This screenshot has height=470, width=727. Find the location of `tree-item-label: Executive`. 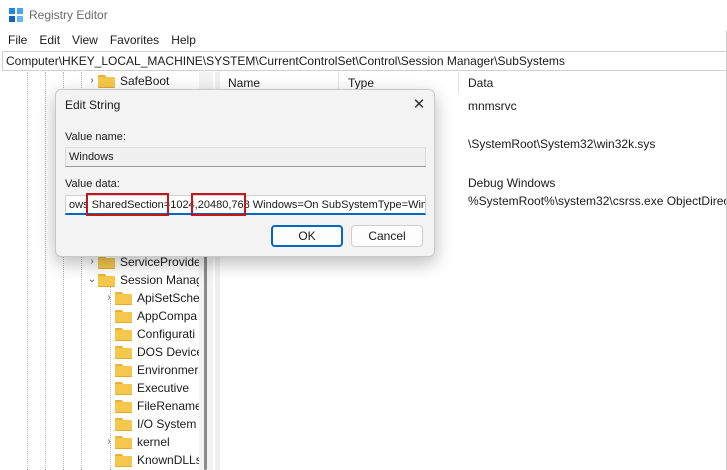

tree-item-label: Executive is located at coordinates (163, 388).